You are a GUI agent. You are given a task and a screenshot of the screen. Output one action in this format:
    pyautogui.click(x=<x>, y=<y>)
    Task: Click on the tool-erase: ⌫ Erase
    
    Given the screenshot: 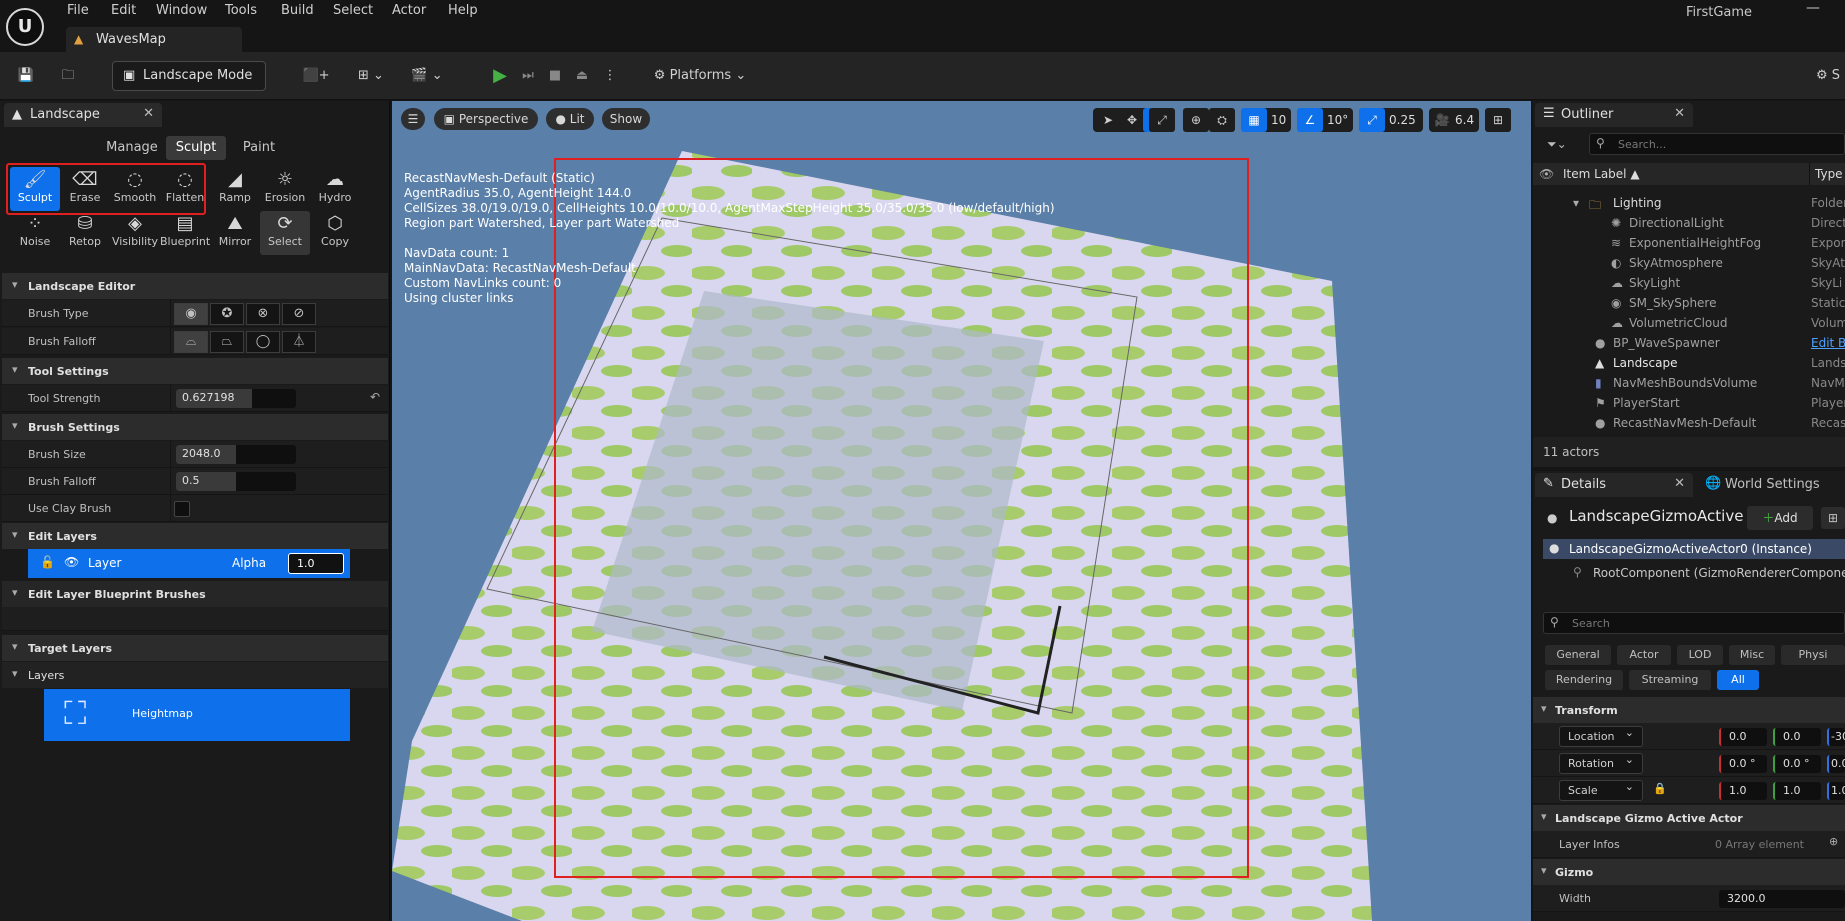 What is the action you would take?
    pyautogui.click(x=85, y=189)
    